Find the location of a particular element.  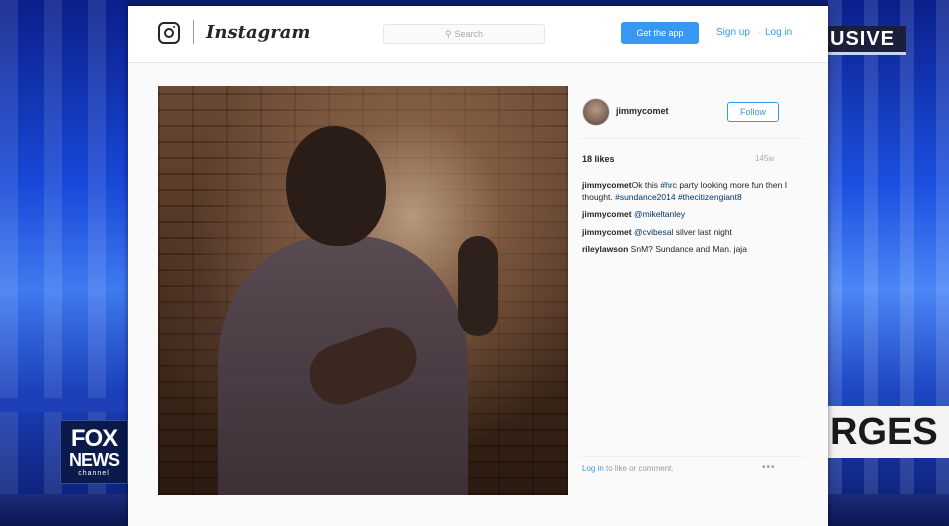

fox-news-logo: FOX NEWS channel is located at coordinates (94, 452).